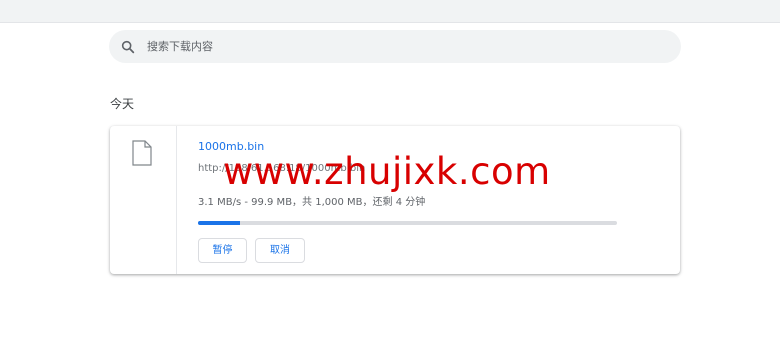  What do you see at coordinates (387, 171) in the screenshot?
I see `watermark-text: www.zhujixk.com` at bounding box center [387, 171].